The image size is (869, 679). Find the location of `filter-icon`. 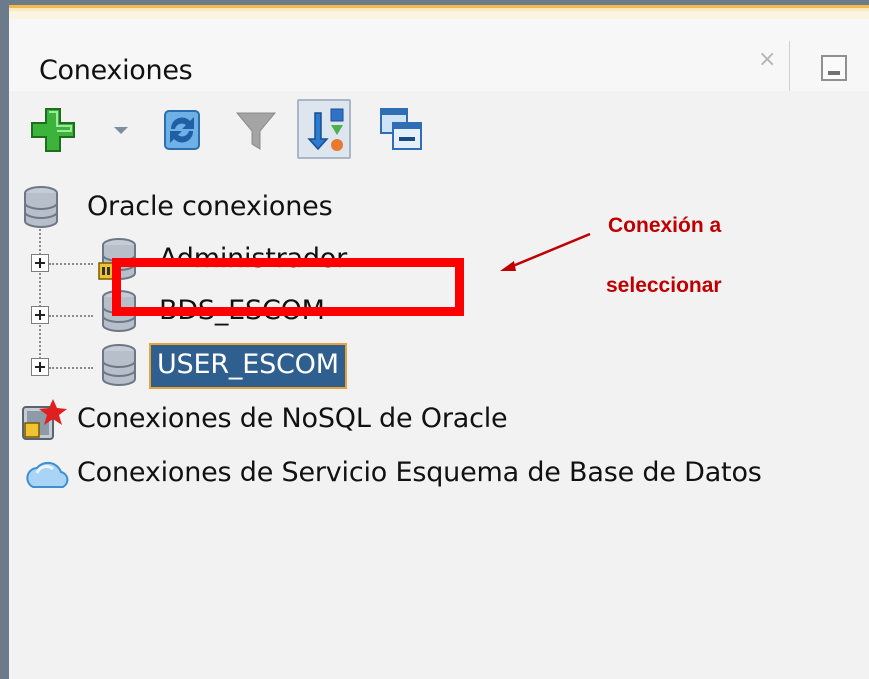

filter-icon is located at coordinates (256, 131).